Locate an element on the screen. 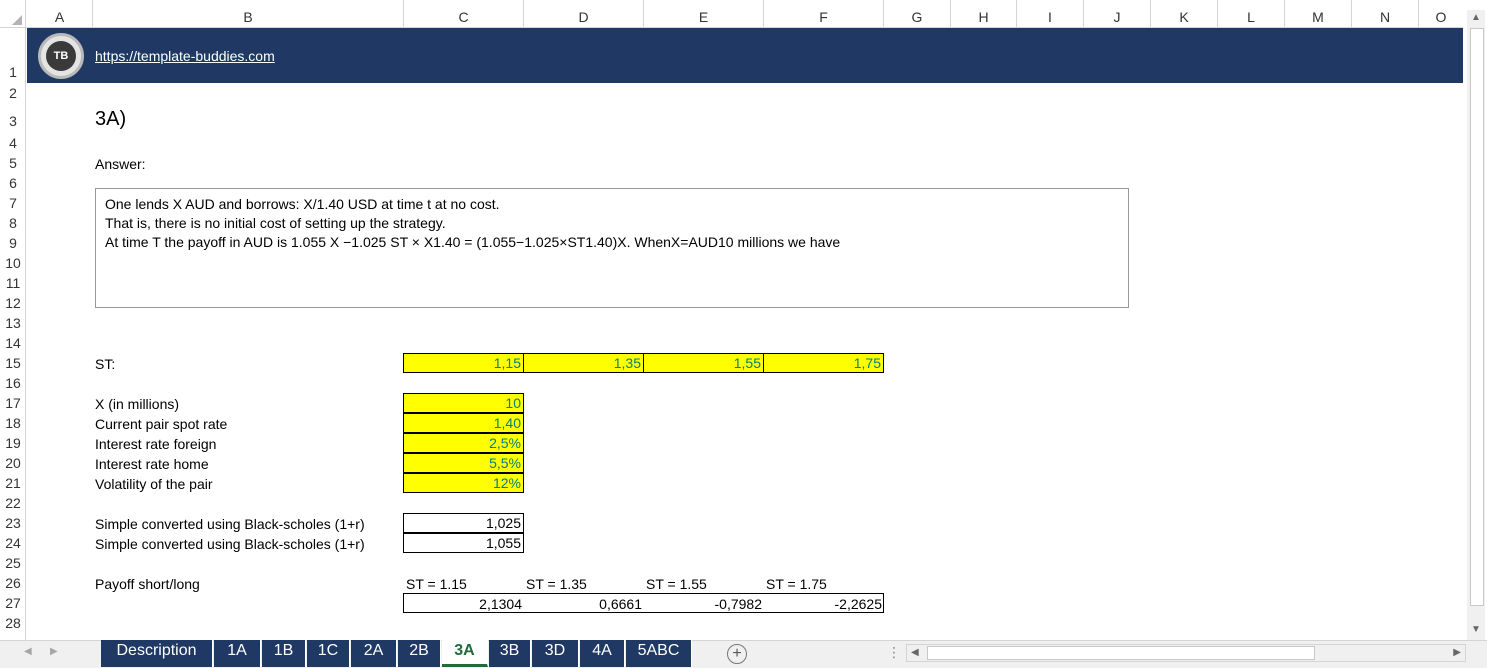 This screenshot has height=668, width=1487. logo-text: TB is located at coordinates (61, 56).